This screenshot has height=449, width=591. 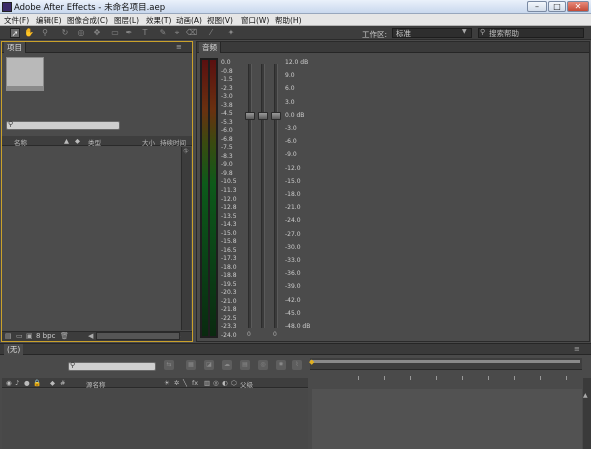 I want to click on menu-view: 视图(V), so click(x=220, y=20).